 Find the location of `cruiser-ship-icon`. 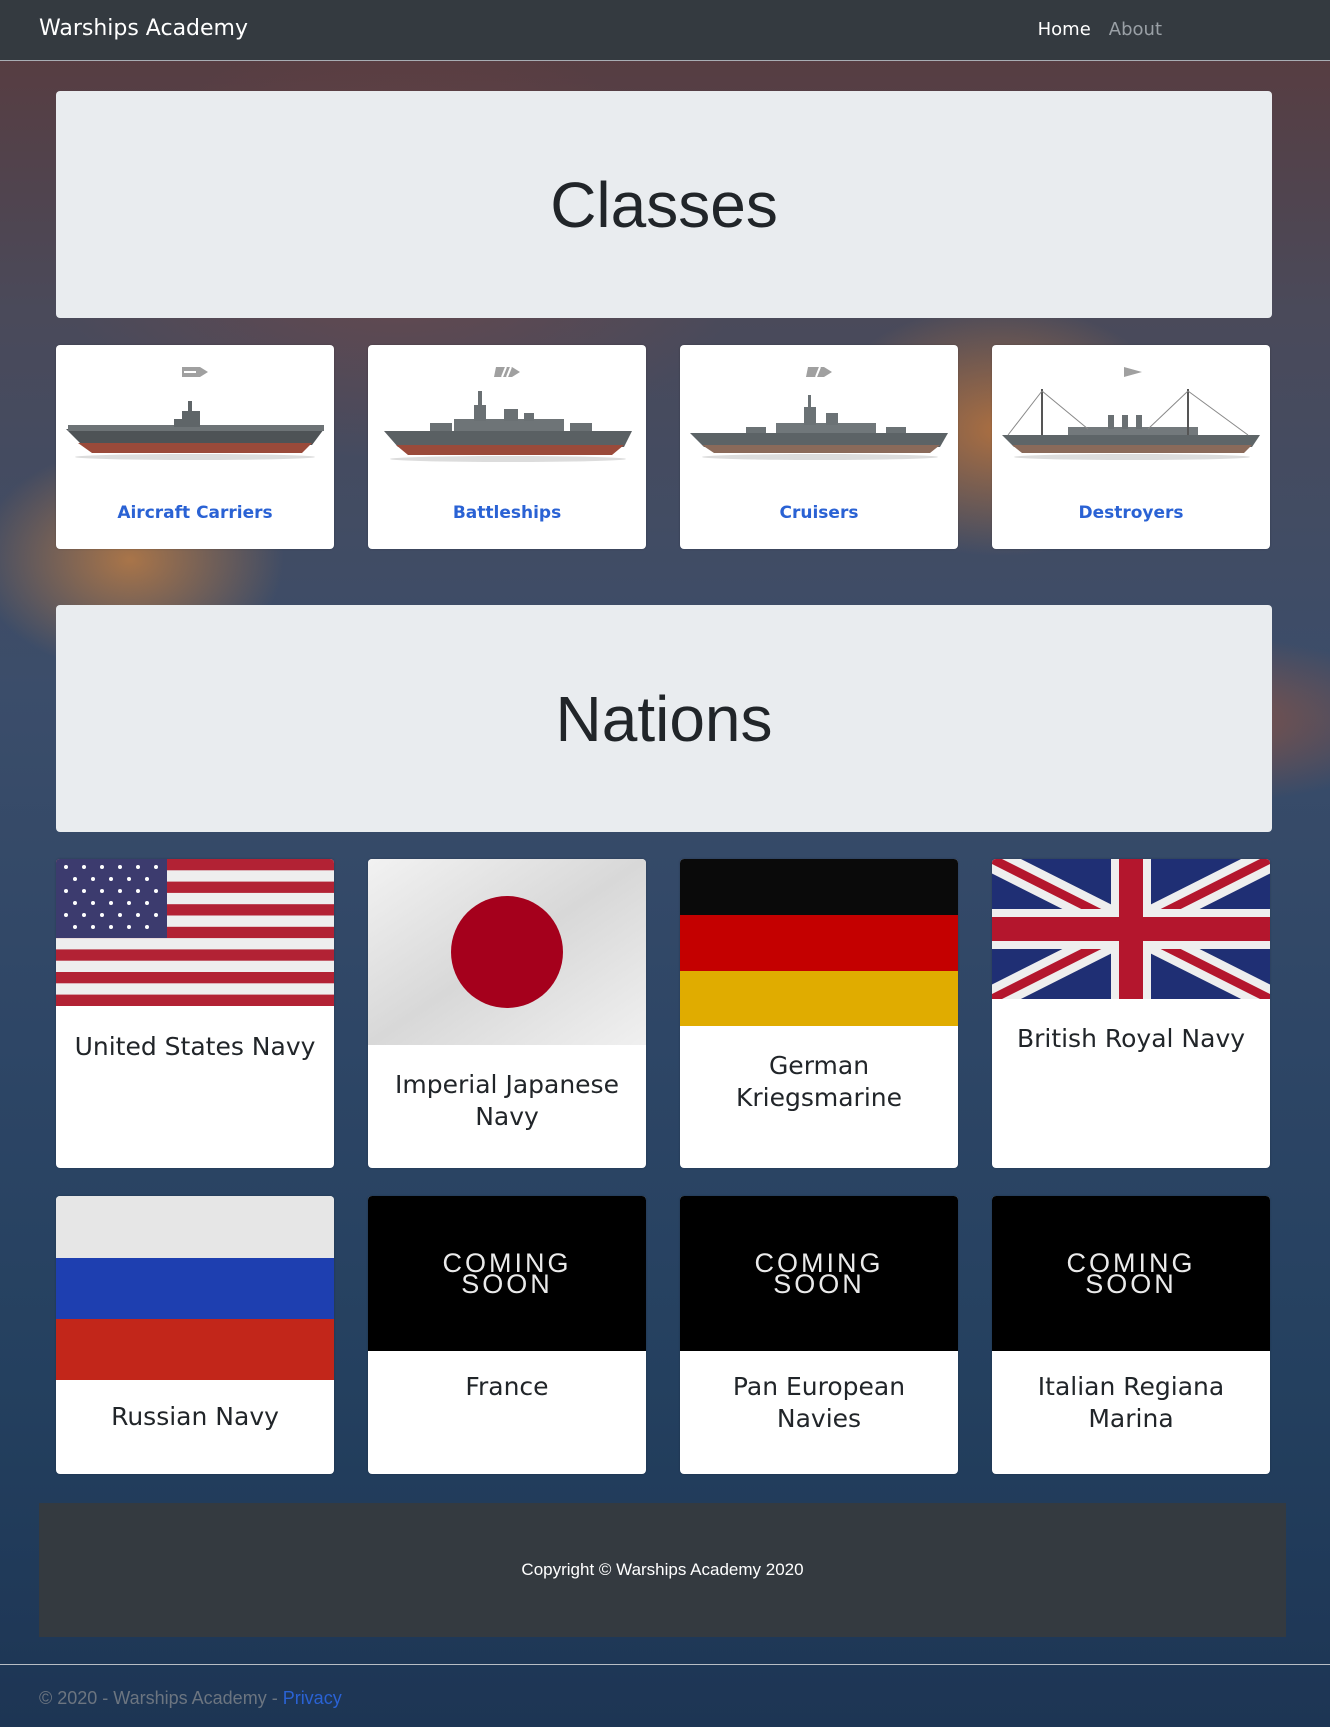

cruiser-ship-icon is located at coordinates (819, 427).